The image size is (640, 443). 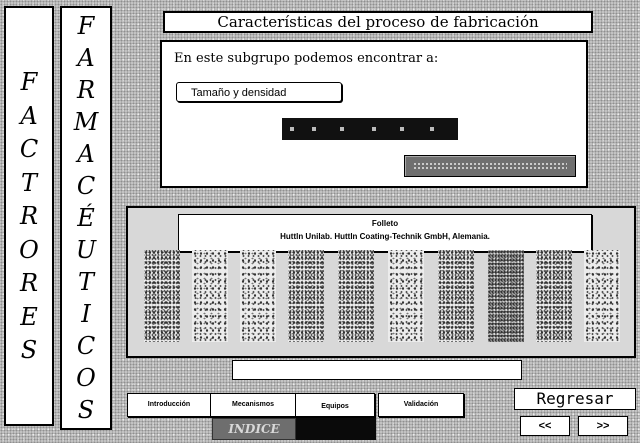 What do you see at coordinates (377, 370) in the screenshot?
I see `status-bar` at bounding box center [377, 370].